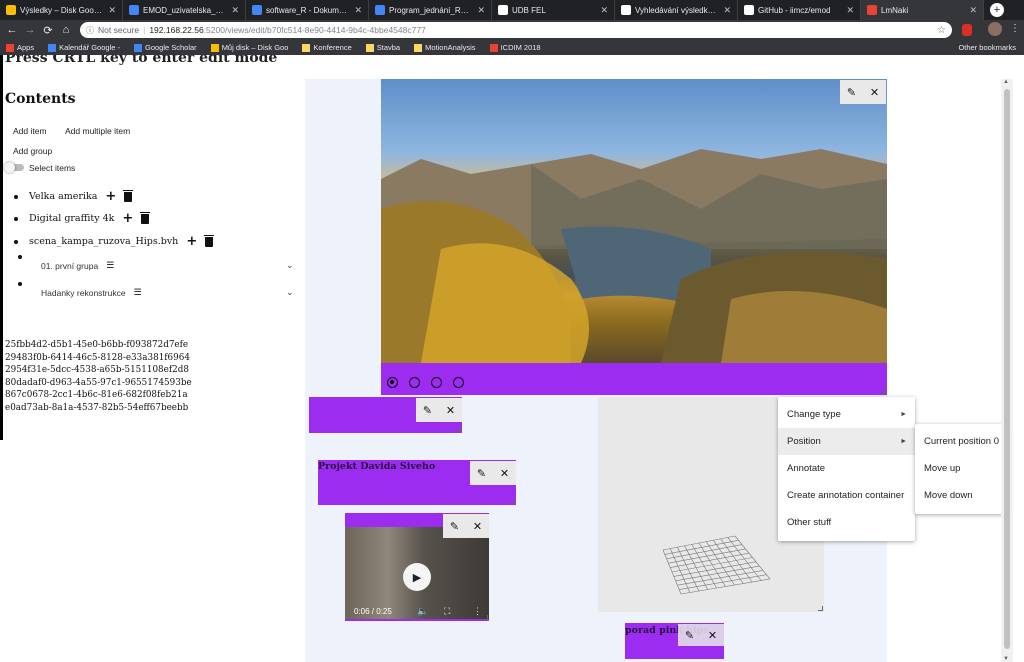  What do you see at coordinates (77, 265) in the screenshot?
I see `group-item: 01. první grupa ☰` at bounding box center [77, 265].